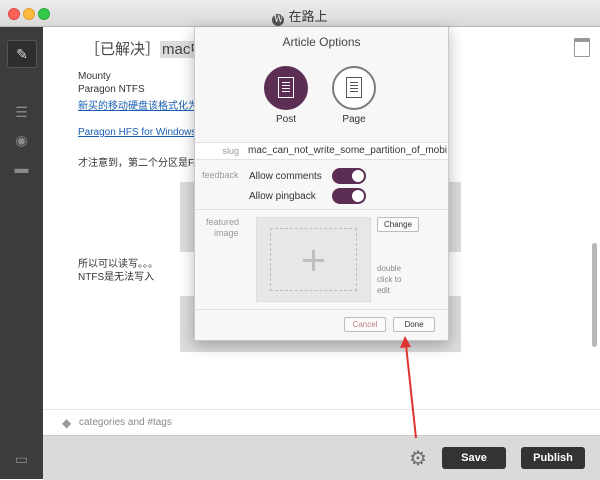 The image size is (600, 480). What do you see at coordinates (408, 387) in the screenshot?
I see `annotation-arrow` at bounding box center [408, 387].